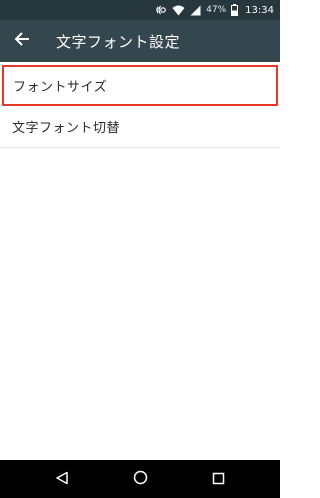  What do you see at coordinates (66, 128) in the screenshot?
I see `list-item-label: 文字フォント切替` at bounding box center [66, 128].